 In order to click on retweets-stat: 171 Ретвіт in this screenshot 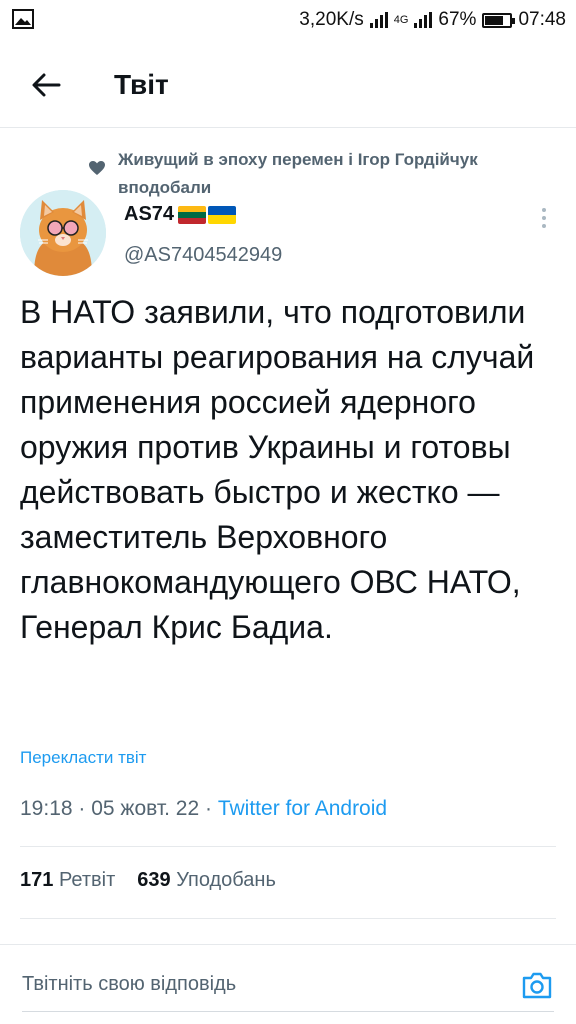, I will do `click(67, 880)`.